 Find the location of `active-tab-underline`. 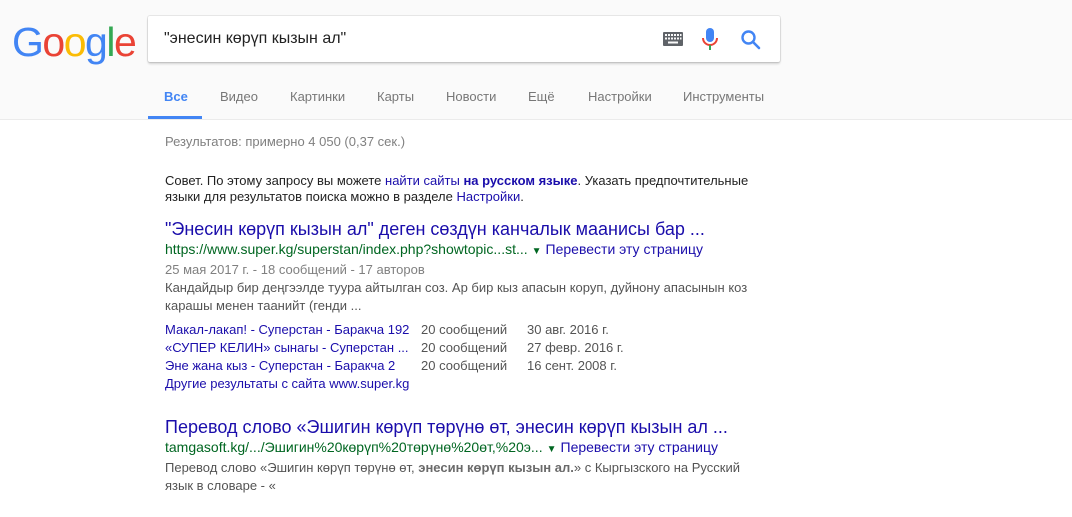

active-tab-underline is located at coordinates (175, 117).